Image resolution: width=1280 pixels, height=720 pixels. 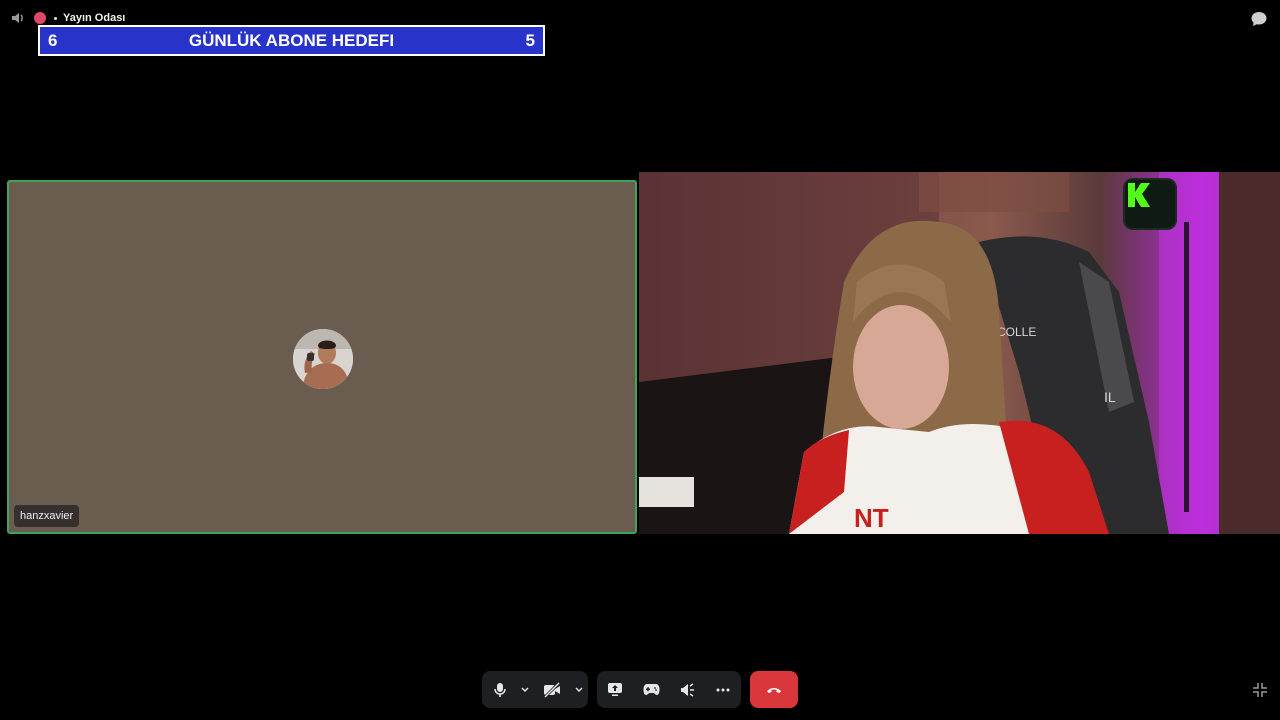 I want to click on goal-current-value: 6, so click(x=53, y=40).